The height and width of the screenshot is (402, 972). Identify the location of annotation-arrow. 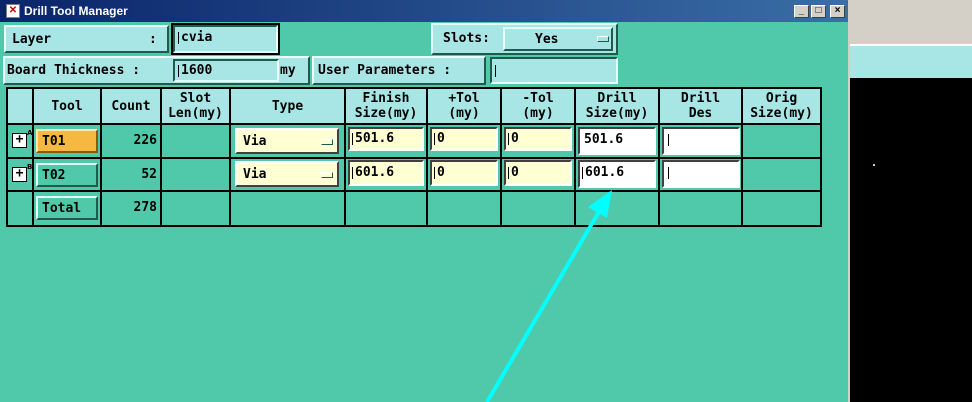
(548, 296).